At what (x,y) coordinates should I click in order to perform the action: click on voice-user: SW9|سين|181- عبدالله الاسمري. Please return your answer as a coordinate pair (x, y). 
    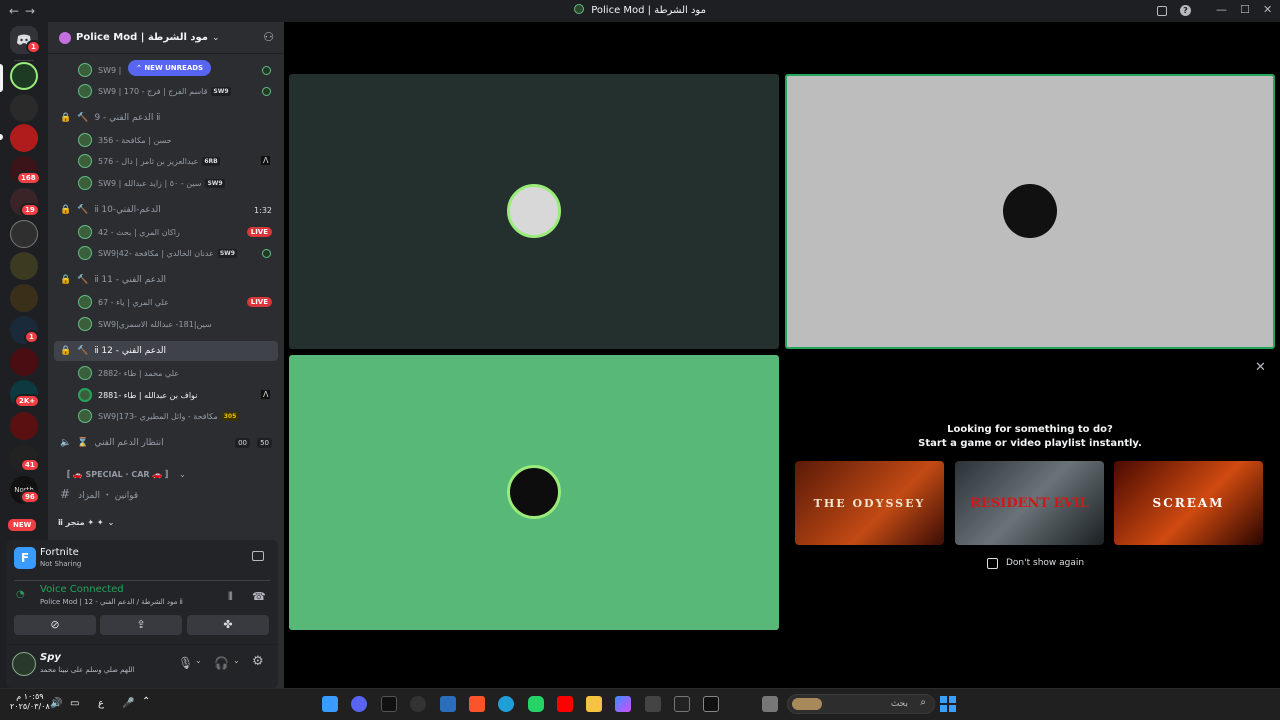
    Looking at the image, I should click on (178, 324).